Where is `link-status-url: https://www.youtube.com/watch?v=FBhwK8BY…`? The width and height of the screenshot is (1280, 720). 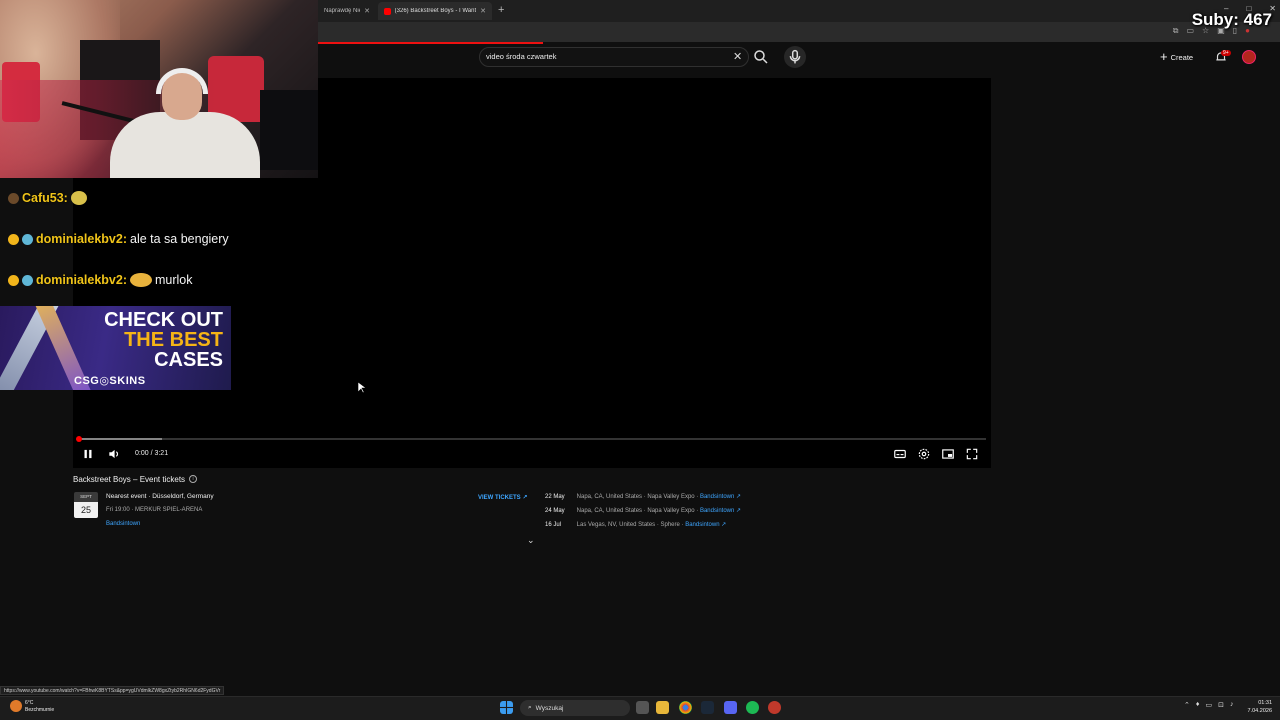 link-status-url: https://www.youtube.com/watch?v=FBhwK8BY… is located at coordinates (112, 690).